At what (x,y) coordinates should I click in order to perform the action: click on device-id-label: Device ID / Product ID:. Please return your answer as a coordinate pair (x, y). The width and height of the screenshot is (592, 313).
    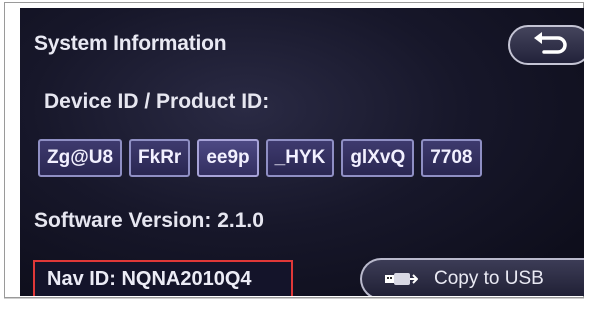
    Looking at the image, I should click on (157, 101).